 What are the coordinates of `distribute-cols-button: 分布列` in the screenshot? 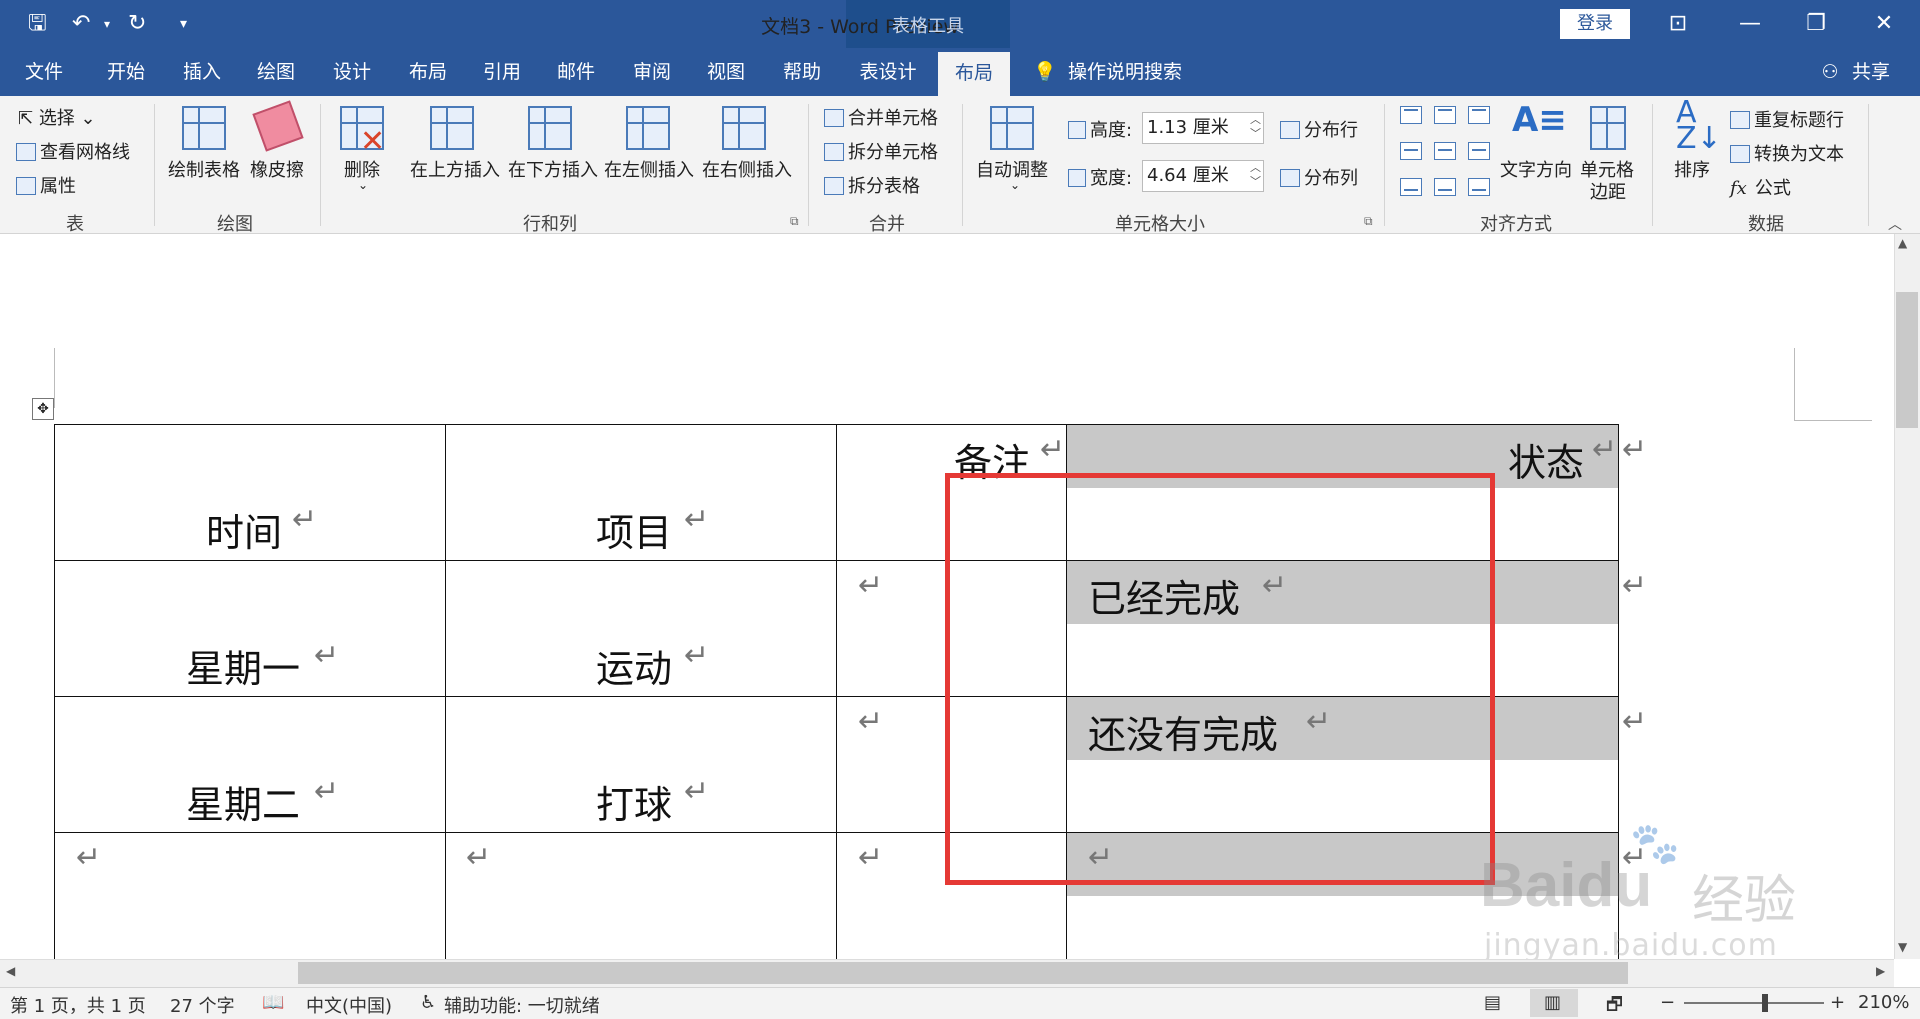 It's located at (1319, 177).